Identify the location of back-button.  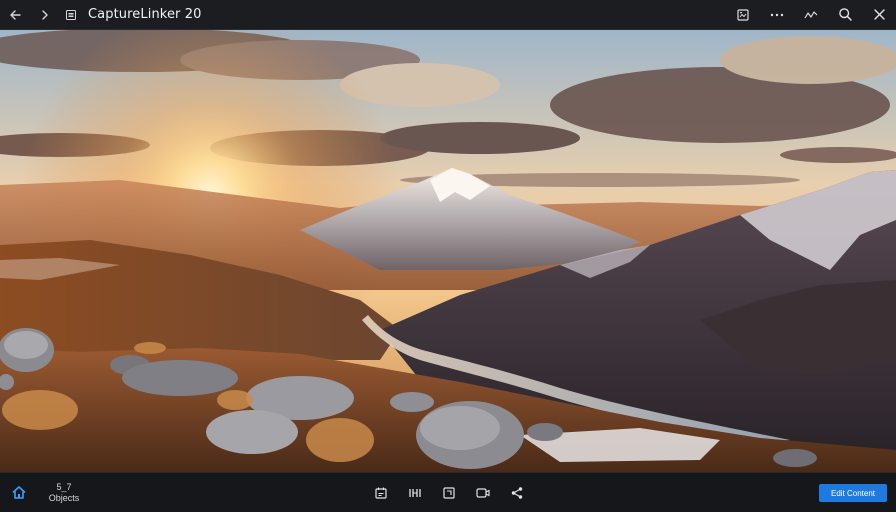
(15, 15).